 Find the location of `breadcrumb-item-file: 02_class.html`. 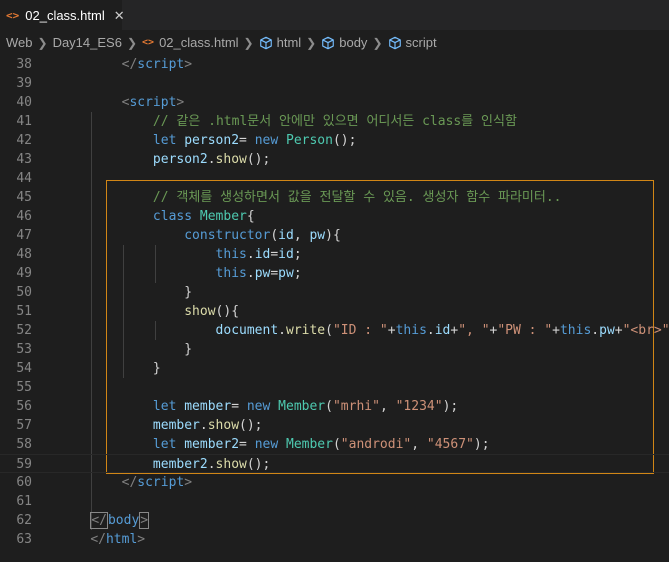

breadcrumb-item-file: 02_class.html is located at coordinates (198, 42).